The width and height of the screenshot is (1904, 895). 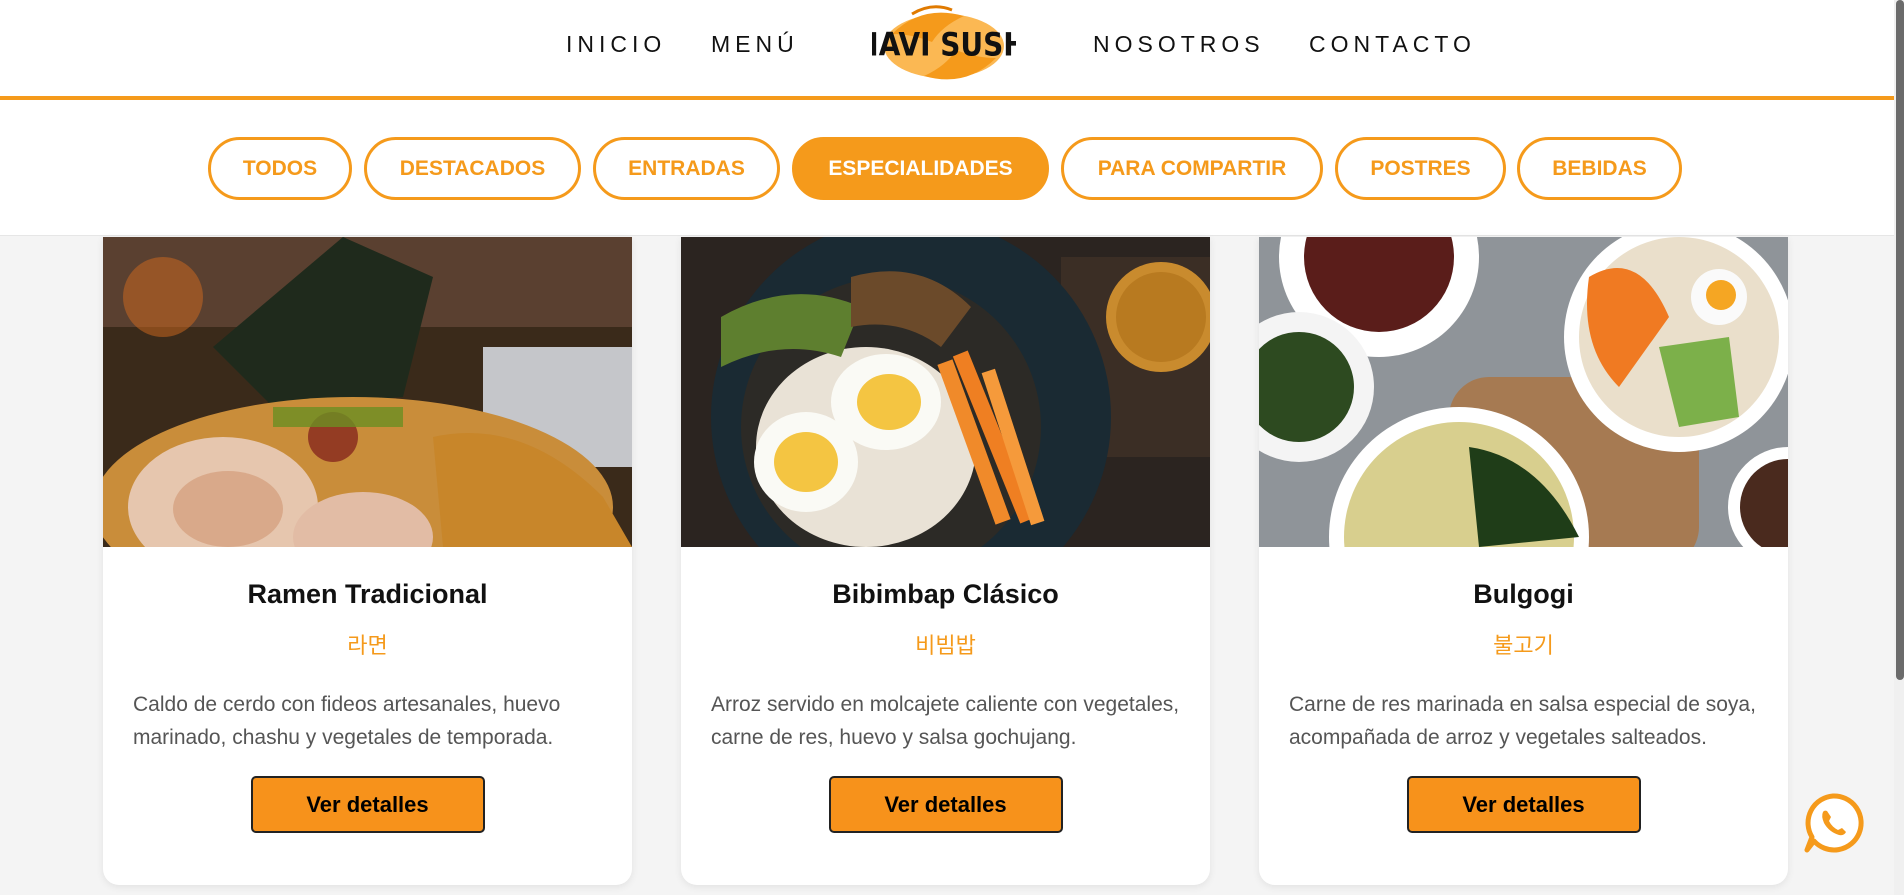 I want to click on card-title: Ramen Tradicional, so click(x=367, y=594).